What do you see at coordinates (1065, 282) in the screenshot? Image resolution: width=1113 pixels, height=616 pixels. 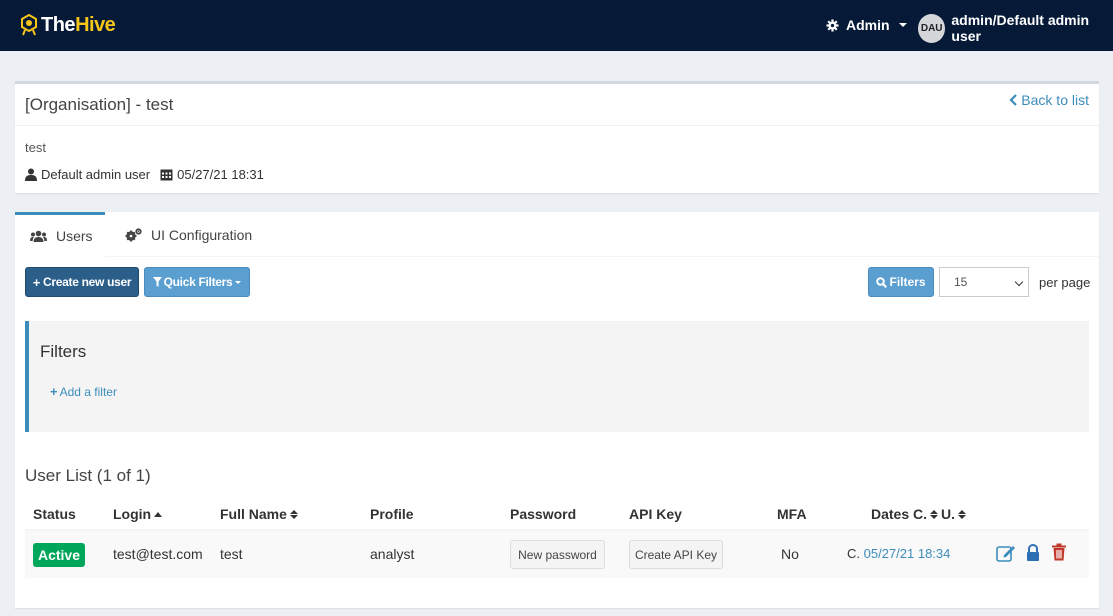 I see `per-page-label: per page` at bounding box center [1065, 282].